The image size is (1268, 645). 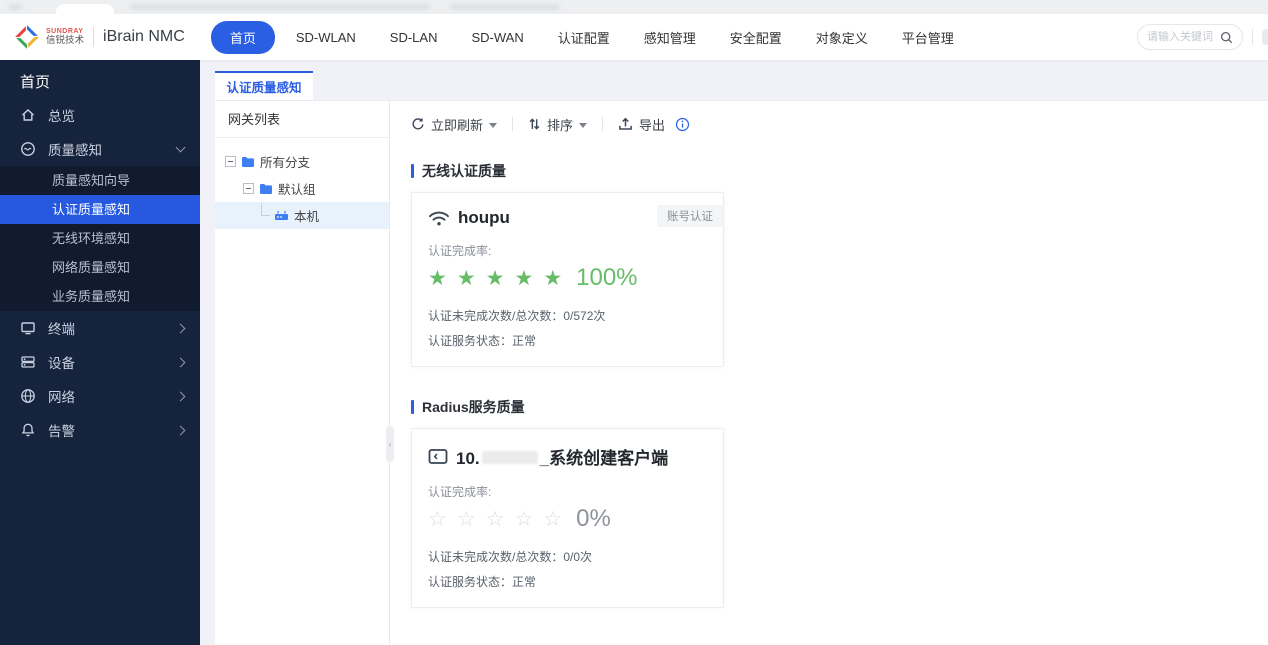 What do you see at coordinates (473, 407) in the screenshot?
I see `section-title-text: Radius服务质量` at bounding box center [473, 407].